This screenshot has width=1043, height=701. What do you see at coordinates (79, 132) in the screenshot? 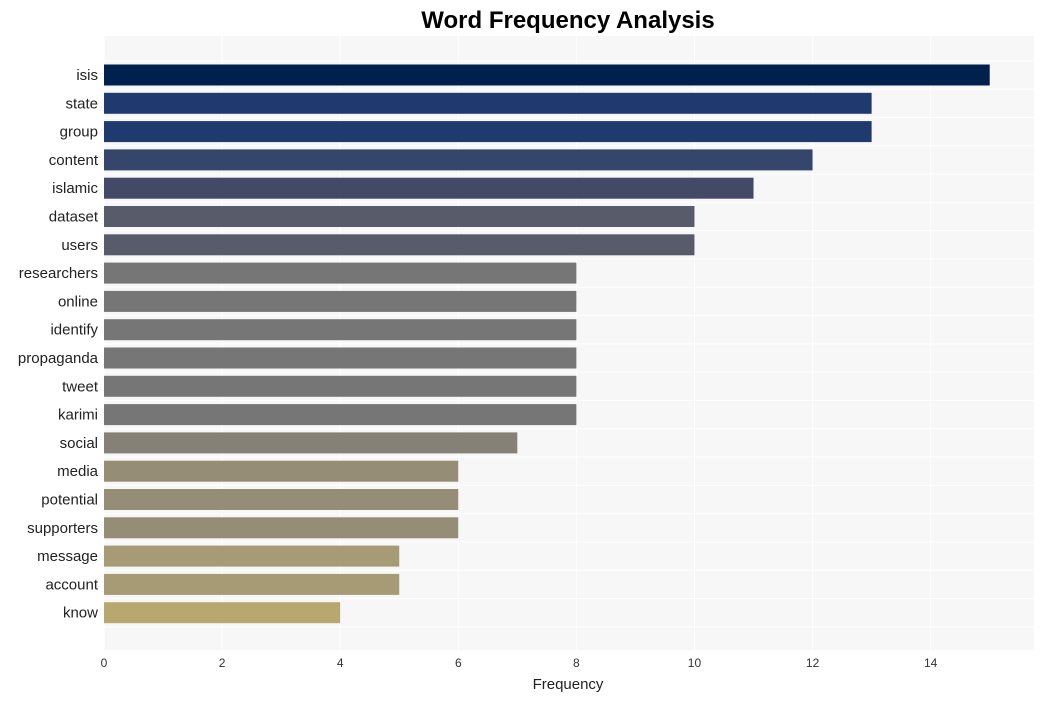
I see `category-label: group` at bounding box center [79, 132].